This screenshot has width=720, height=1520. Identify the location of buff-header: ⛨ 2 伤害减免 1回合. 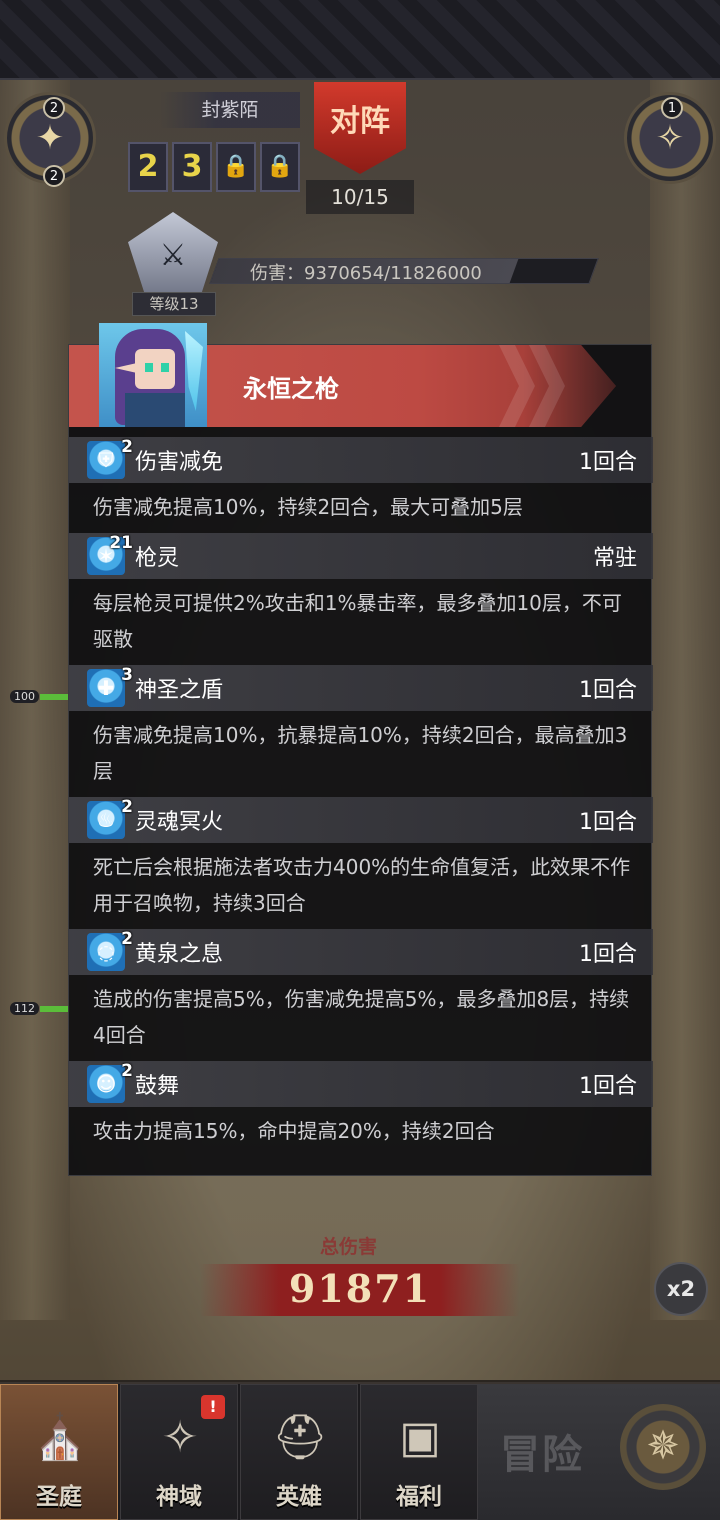
(361, 460).